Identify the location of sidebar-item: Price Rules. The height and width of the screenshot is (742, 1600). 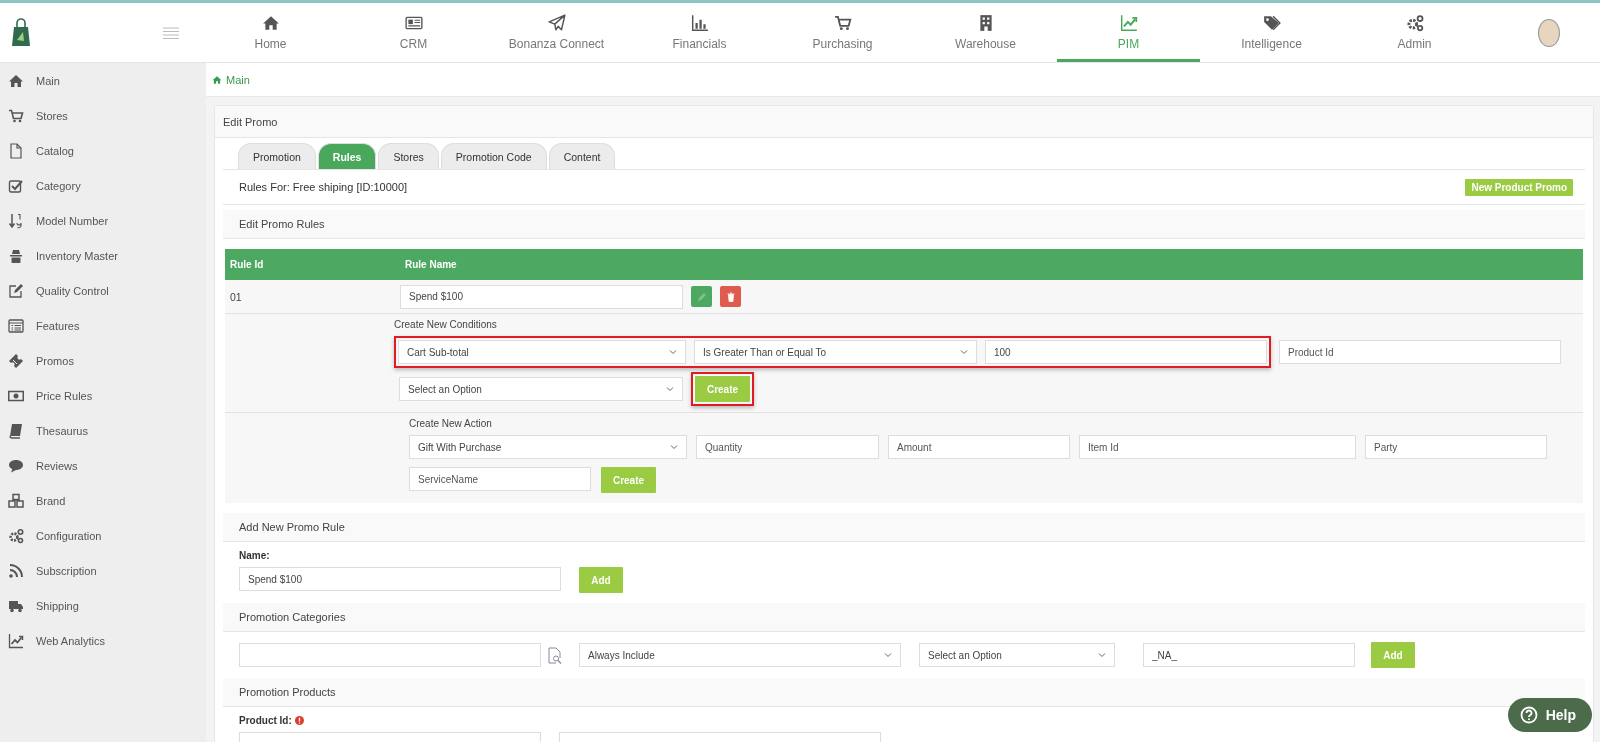
(103, 395).